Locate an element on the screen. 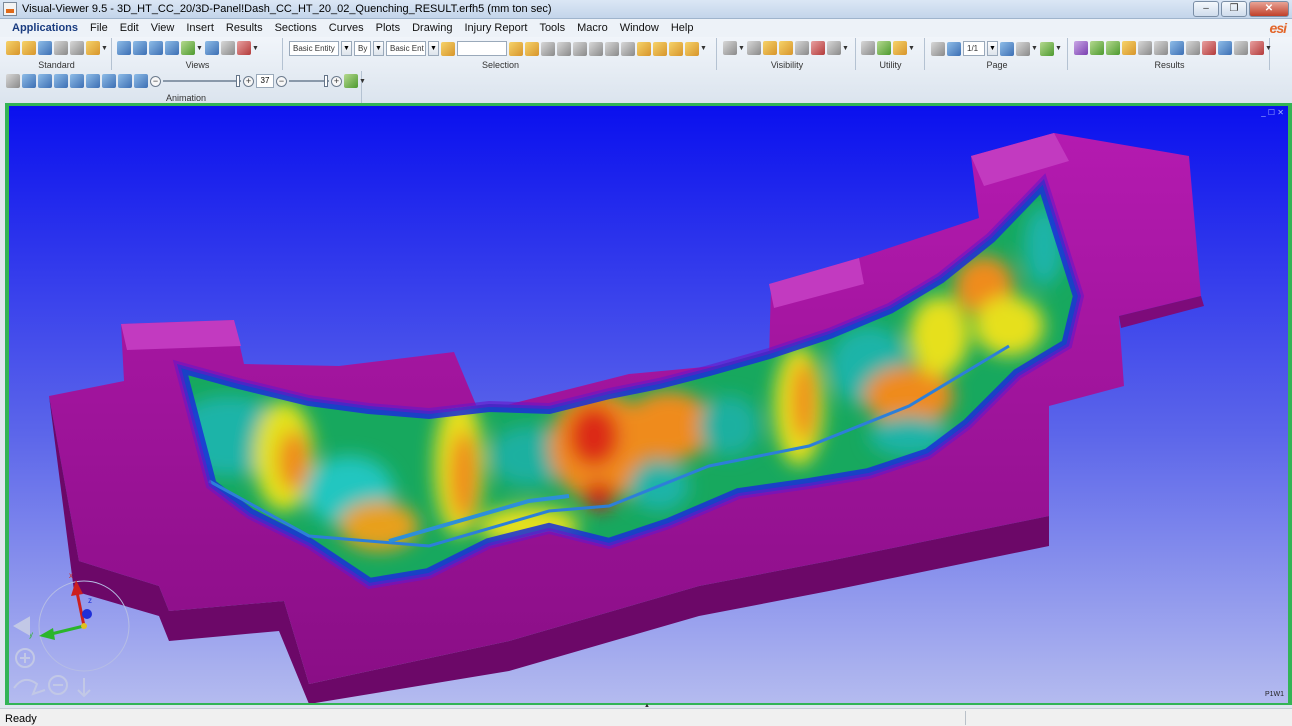 The height and width of the screenshot is (726, 1292). menu-curves: Curves is located at coordinates (346, 28).